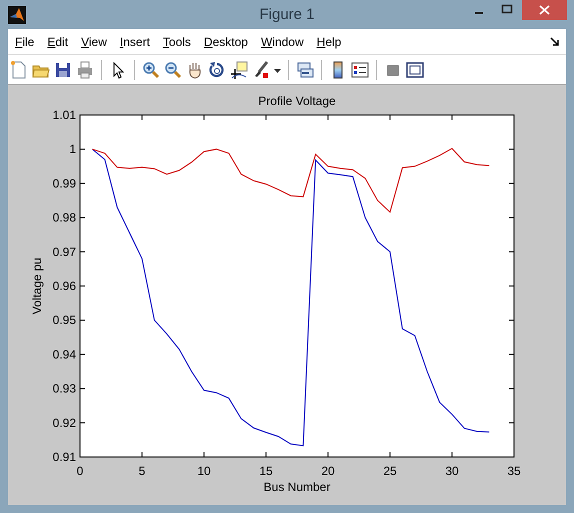 Image resolution: width=574 pixels, height=513 pixels. What do you see at coordinates (64, 457) in the screenshot?
I see `y-tick-label: 0.91` at bounding box center [64, 457].